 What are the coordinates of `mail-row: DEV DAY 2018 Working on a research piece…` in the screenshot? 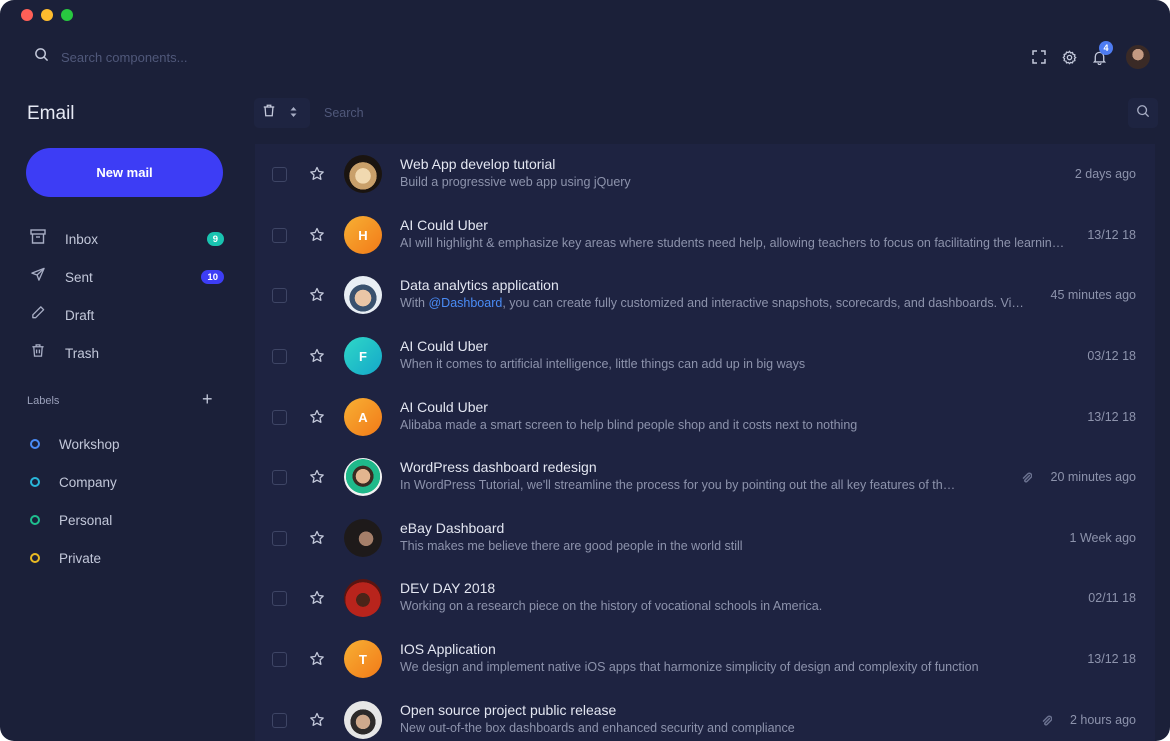 It's located at (705, 598).